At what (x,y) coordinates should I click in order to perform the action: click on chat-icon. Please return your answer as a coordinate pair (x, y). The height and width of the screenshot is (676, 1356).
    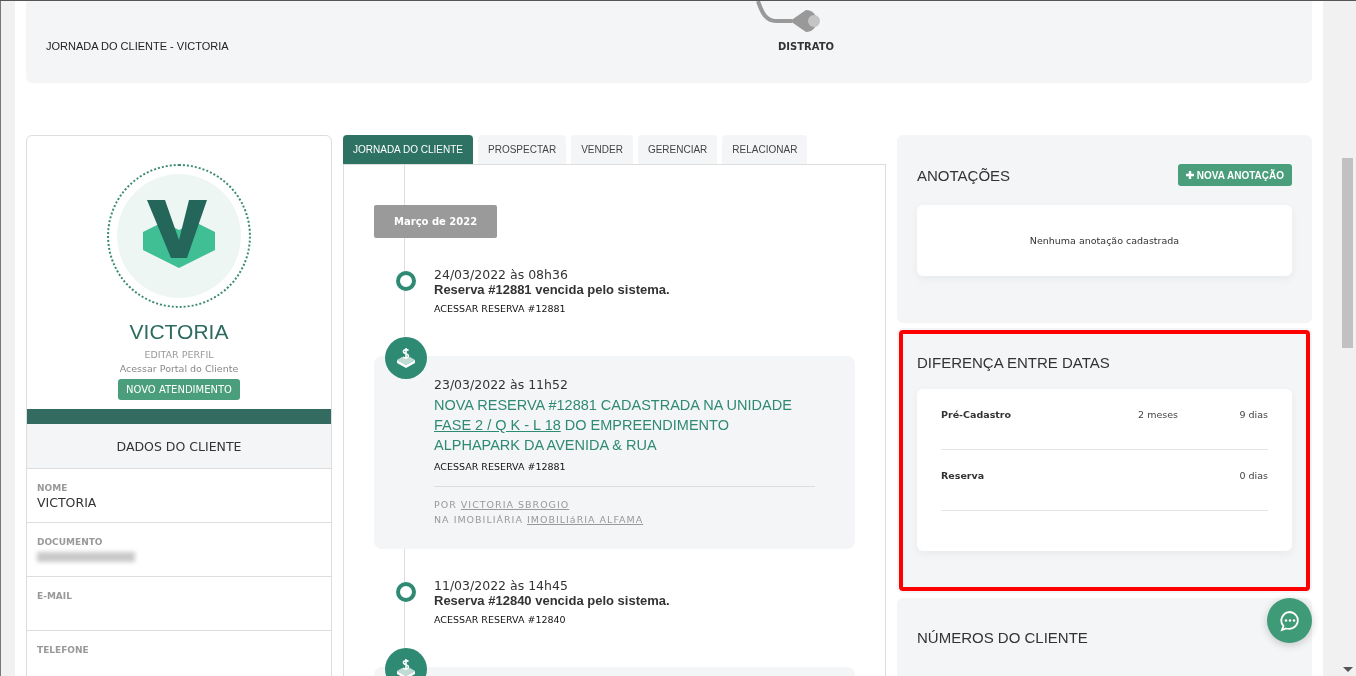
    Looking at the image, I should click on (1289, 620).